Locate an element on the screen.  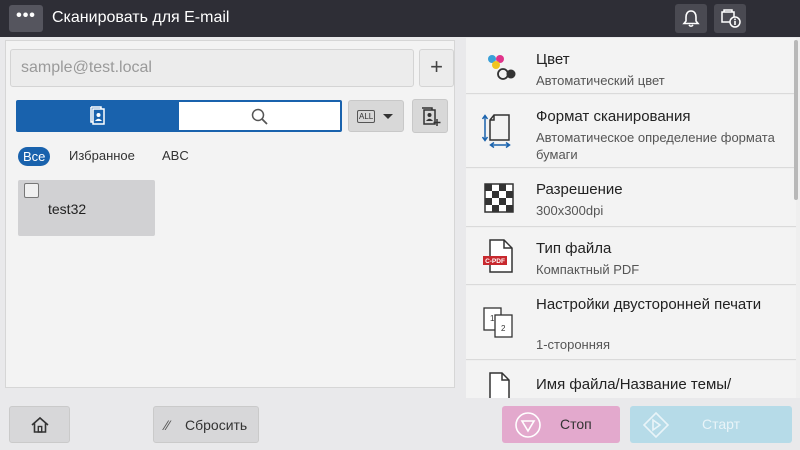
reset-button: ⁄⁄ Сбросить is located at coordinates (206, 424).